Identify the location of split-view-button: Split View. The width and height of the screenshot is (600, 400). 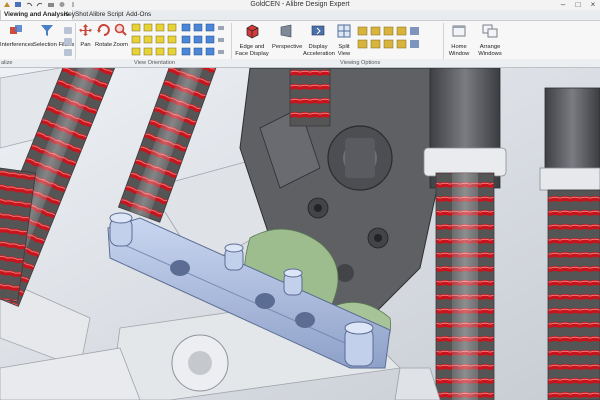
(344, 40).